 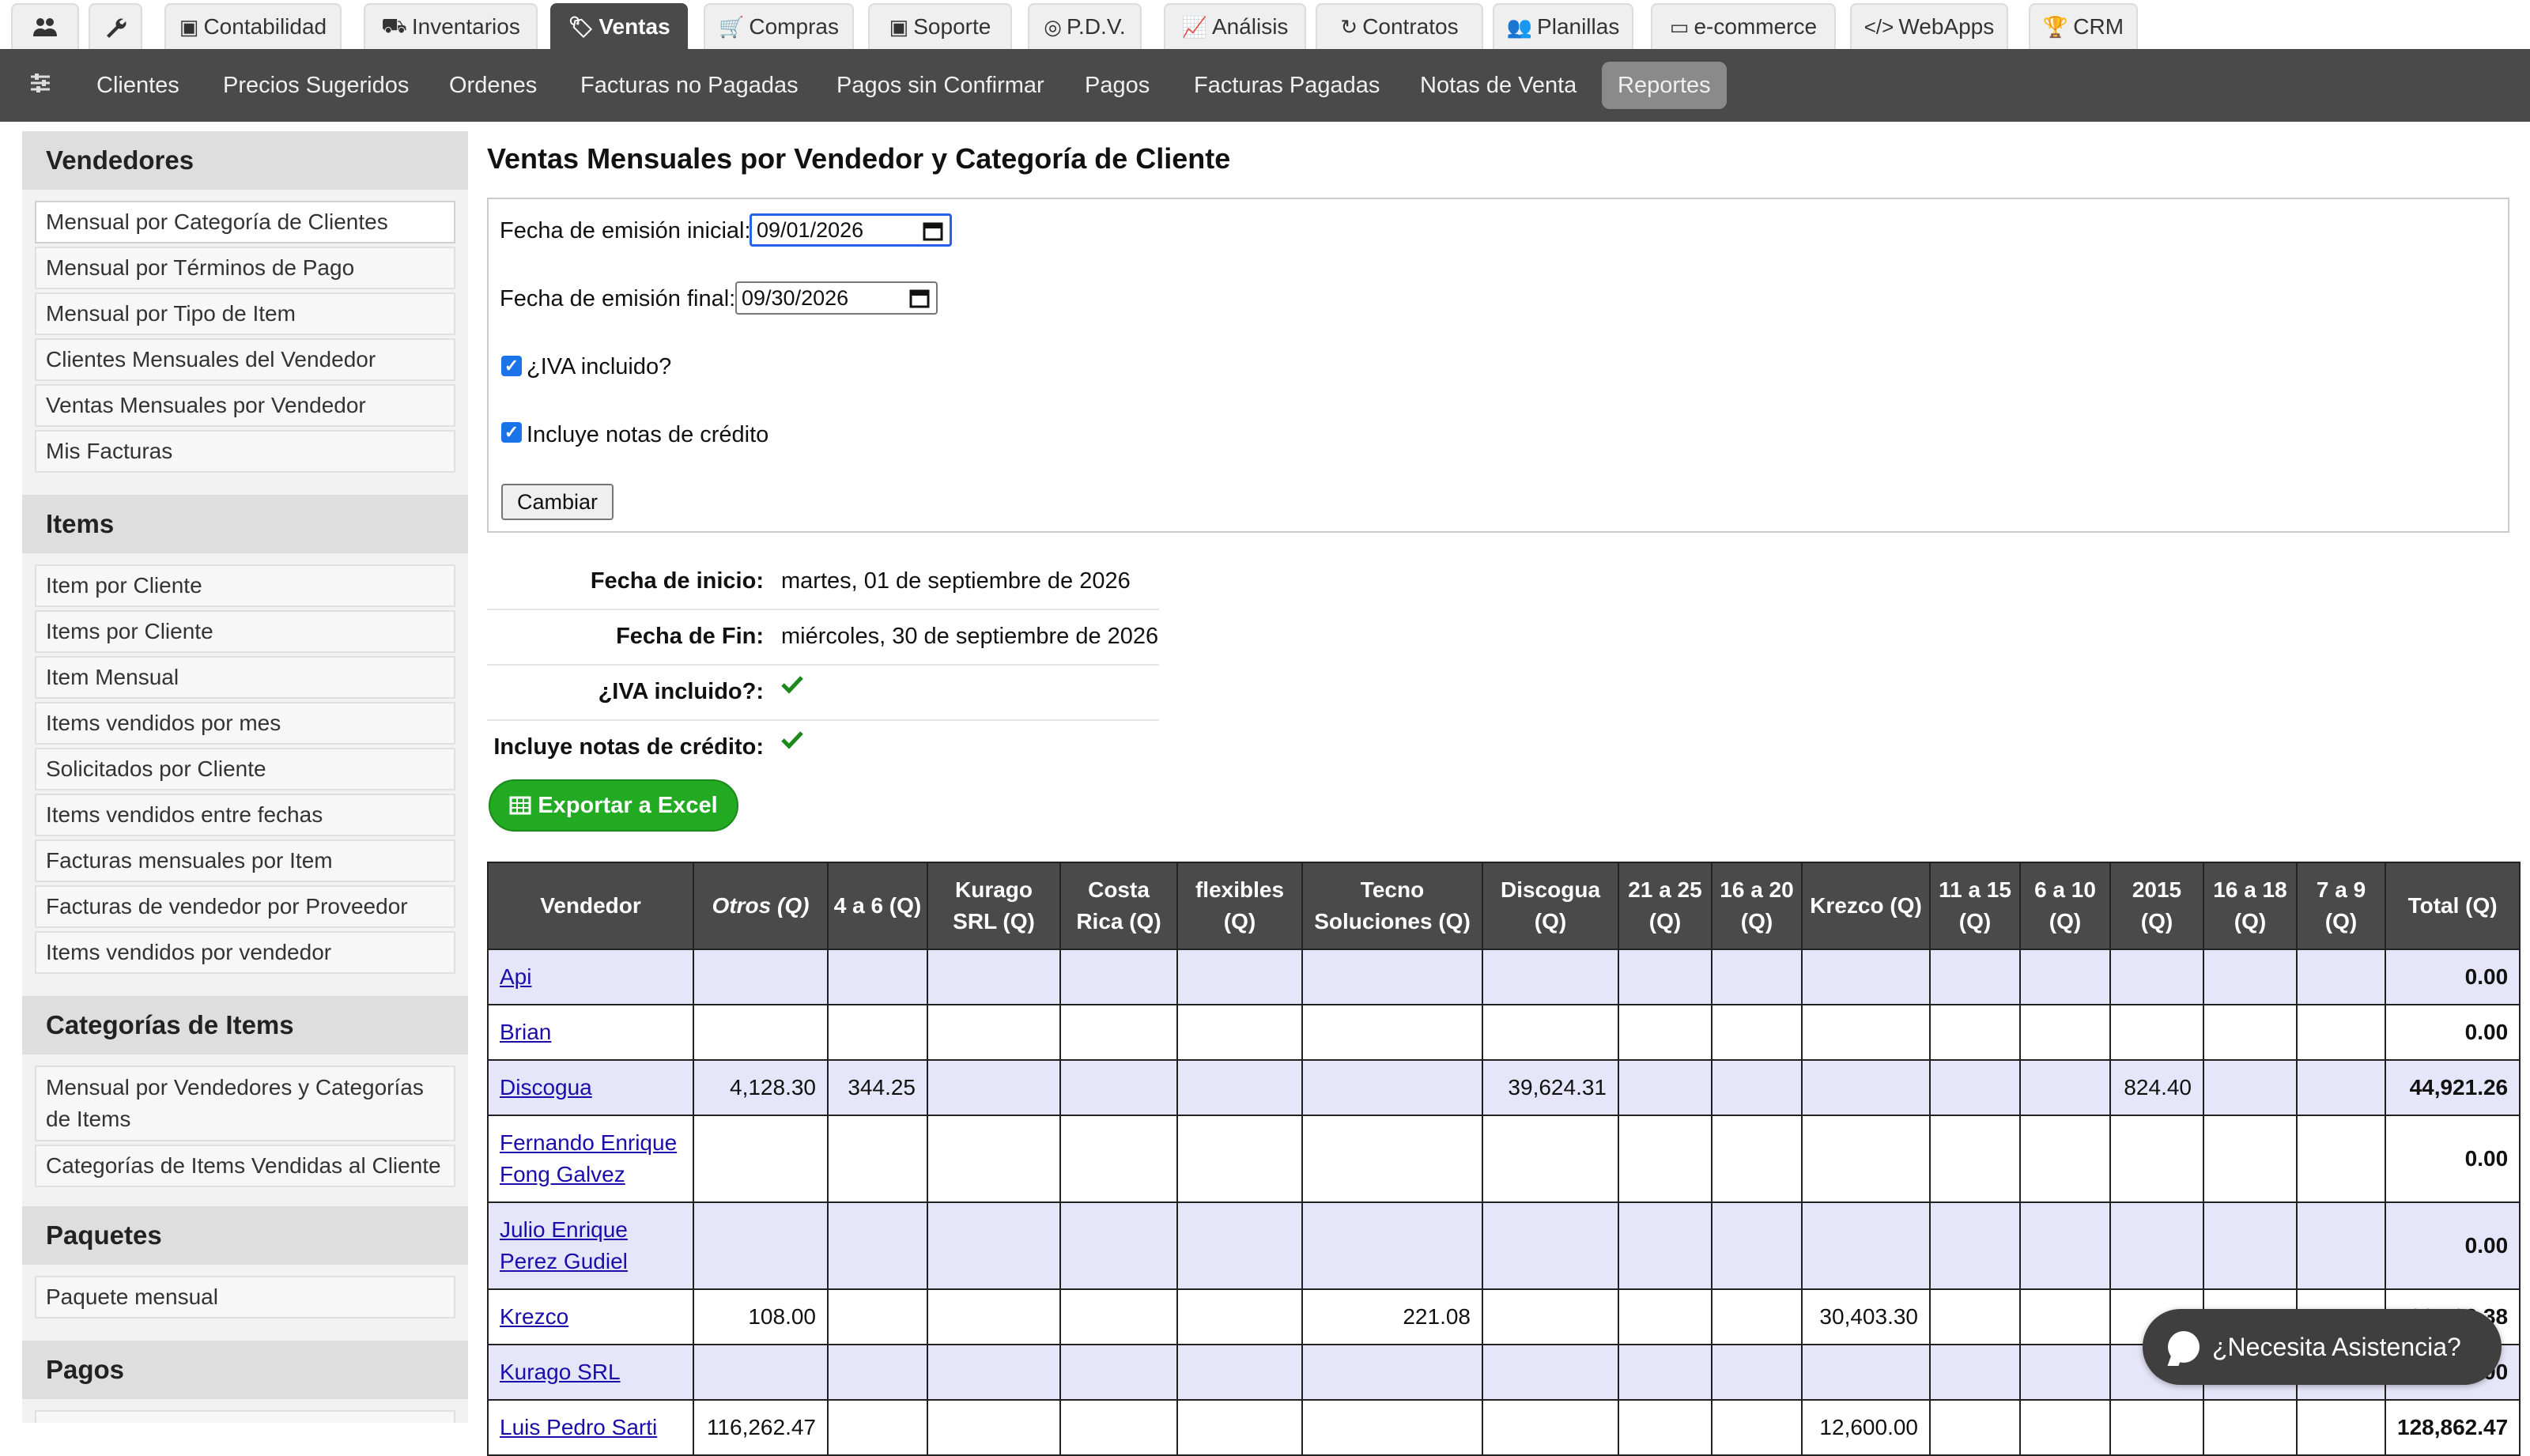 I want to click on column-header: Otros (Q), so click(x=761, y=906).